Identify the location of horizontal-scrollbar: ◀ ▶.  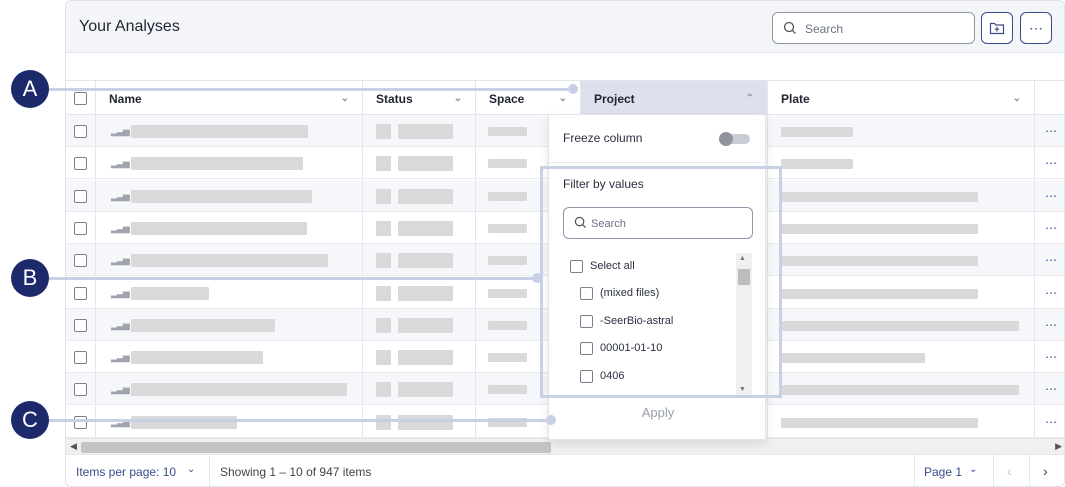
(565, 446).